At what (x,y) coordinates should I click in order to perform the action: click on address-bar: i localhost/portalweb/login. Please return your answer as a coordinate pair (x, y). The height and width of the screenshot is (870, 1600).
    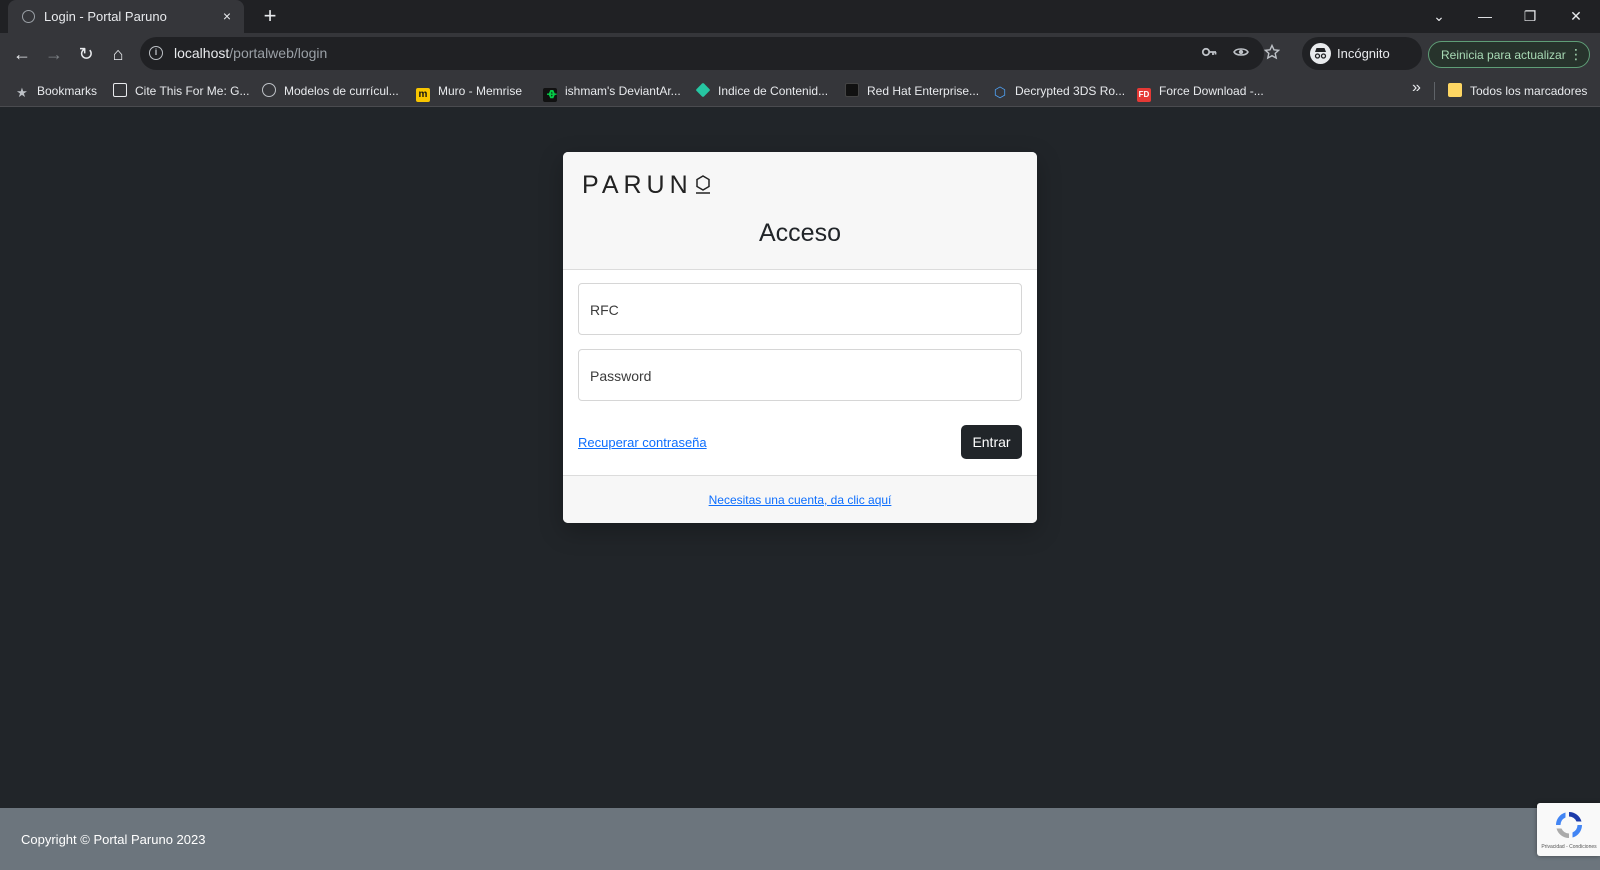
    Looking at the image, I should click on (710, 53).